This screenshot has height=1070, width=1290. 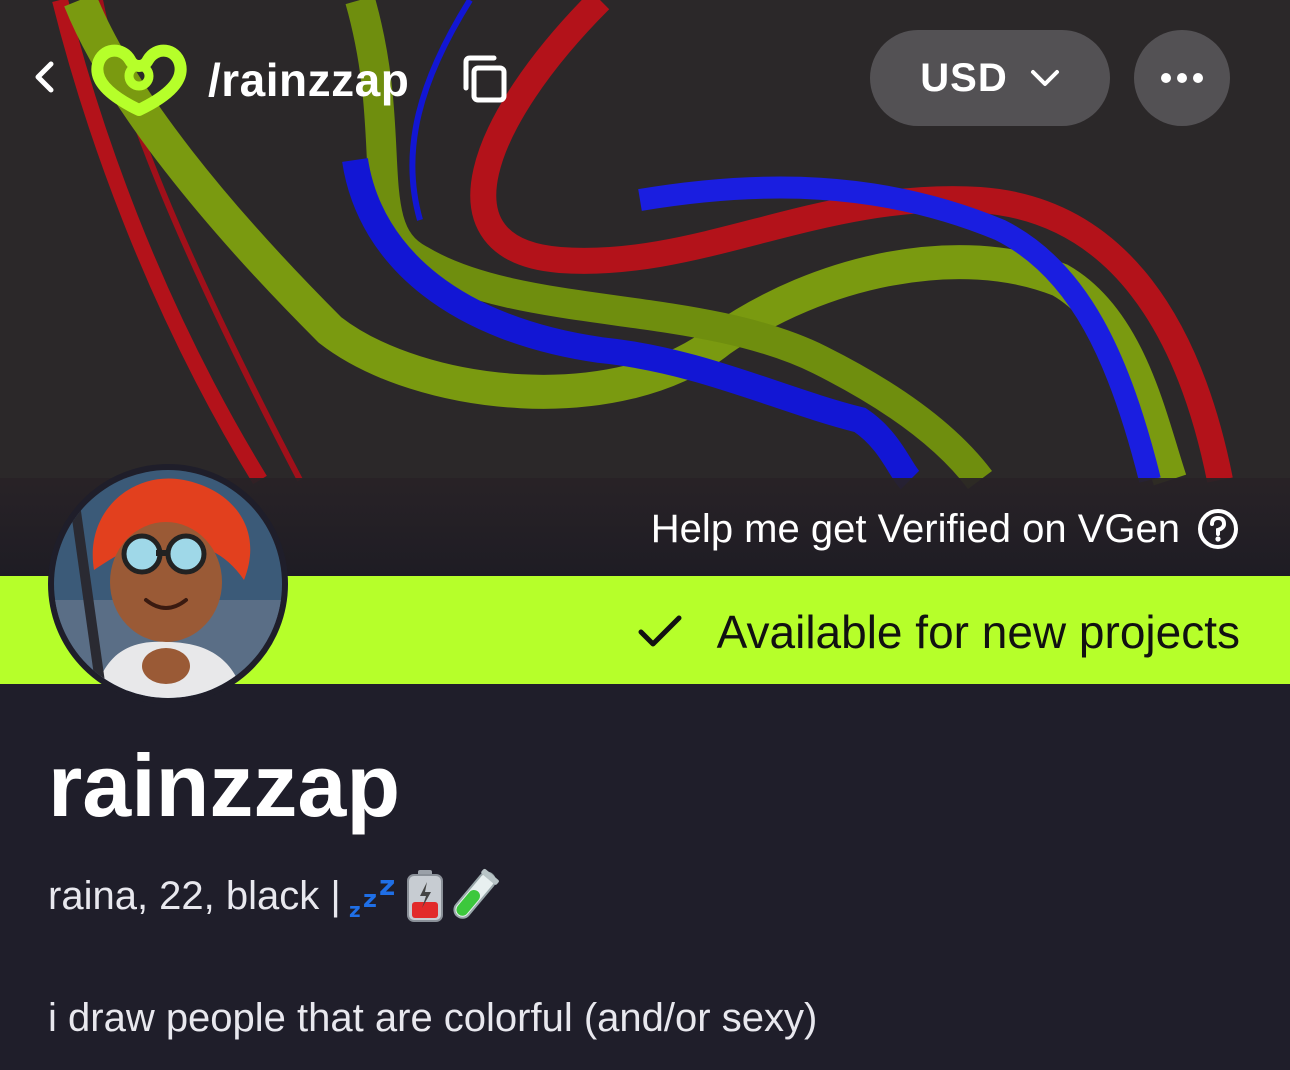 I want to click on currency-label: USD, so click(x=964, y=77).